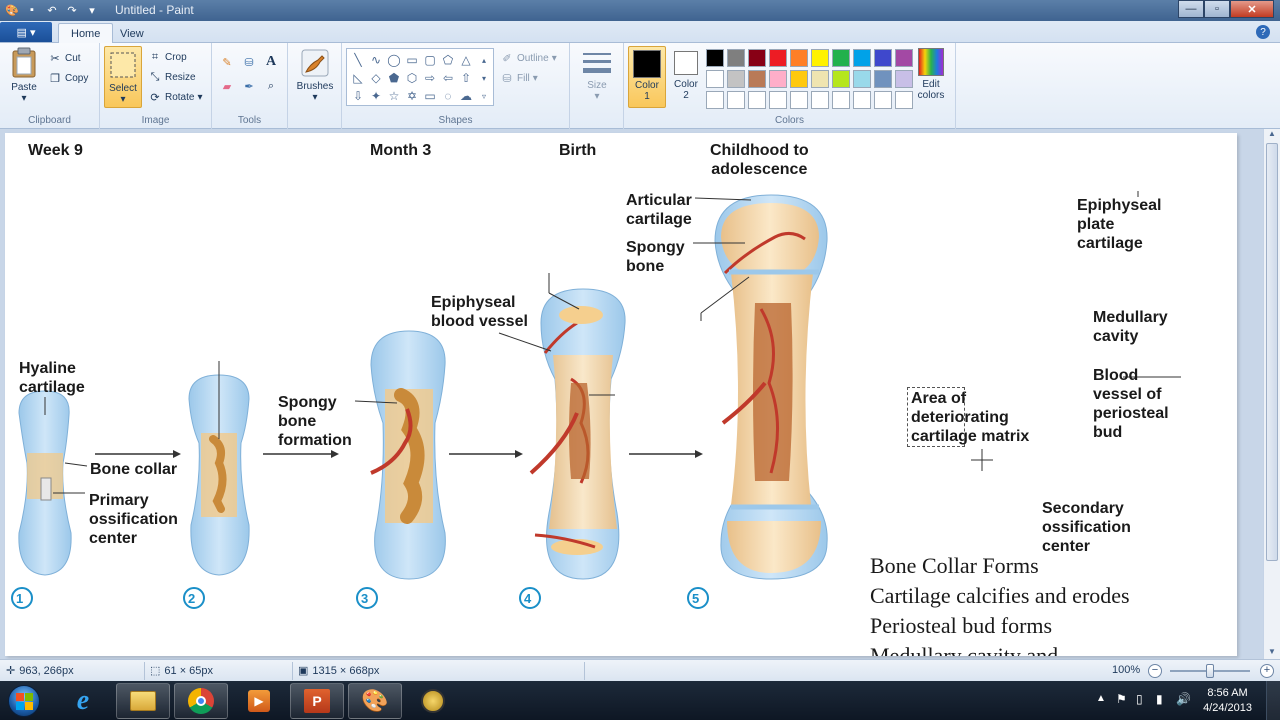 This screenshot has width=1280, height=720. What do you see at coordinates (1227, 701) in the screenshot?
I see `taskbar-clock: 8:56 AM 4/24/2013` at bounding box center [1227, 701].